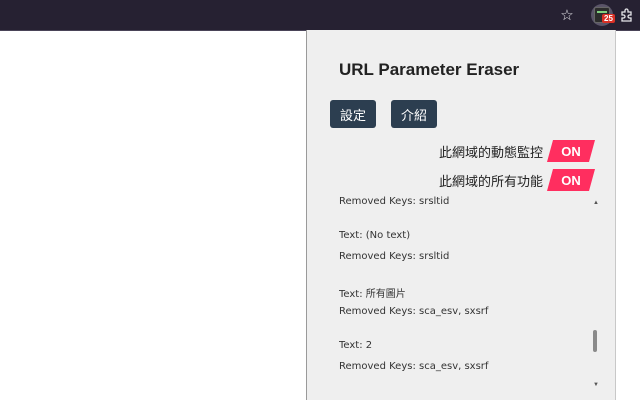 The image size is (640, 400). I want to click on toggle-row-dynamic-monitoring: 此網域的動態監控 ON, so click(517, 151).